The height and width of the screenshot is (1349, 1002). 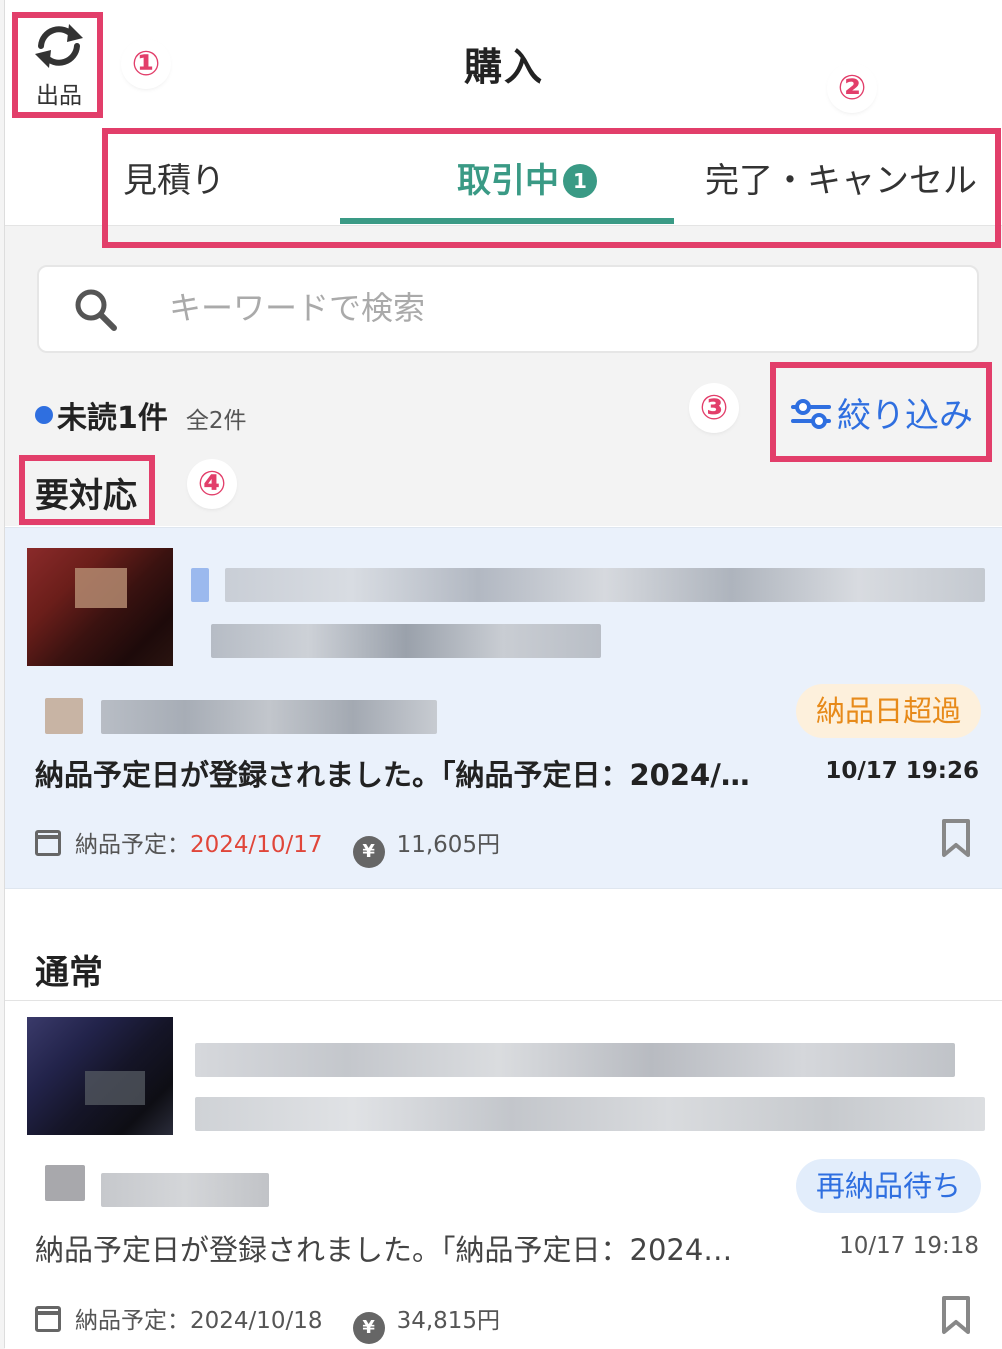 What do you see at coordinates (714, 408) in the screenshot?
I see `annotation-marker-3: ③` at bounding box center [714, 408].